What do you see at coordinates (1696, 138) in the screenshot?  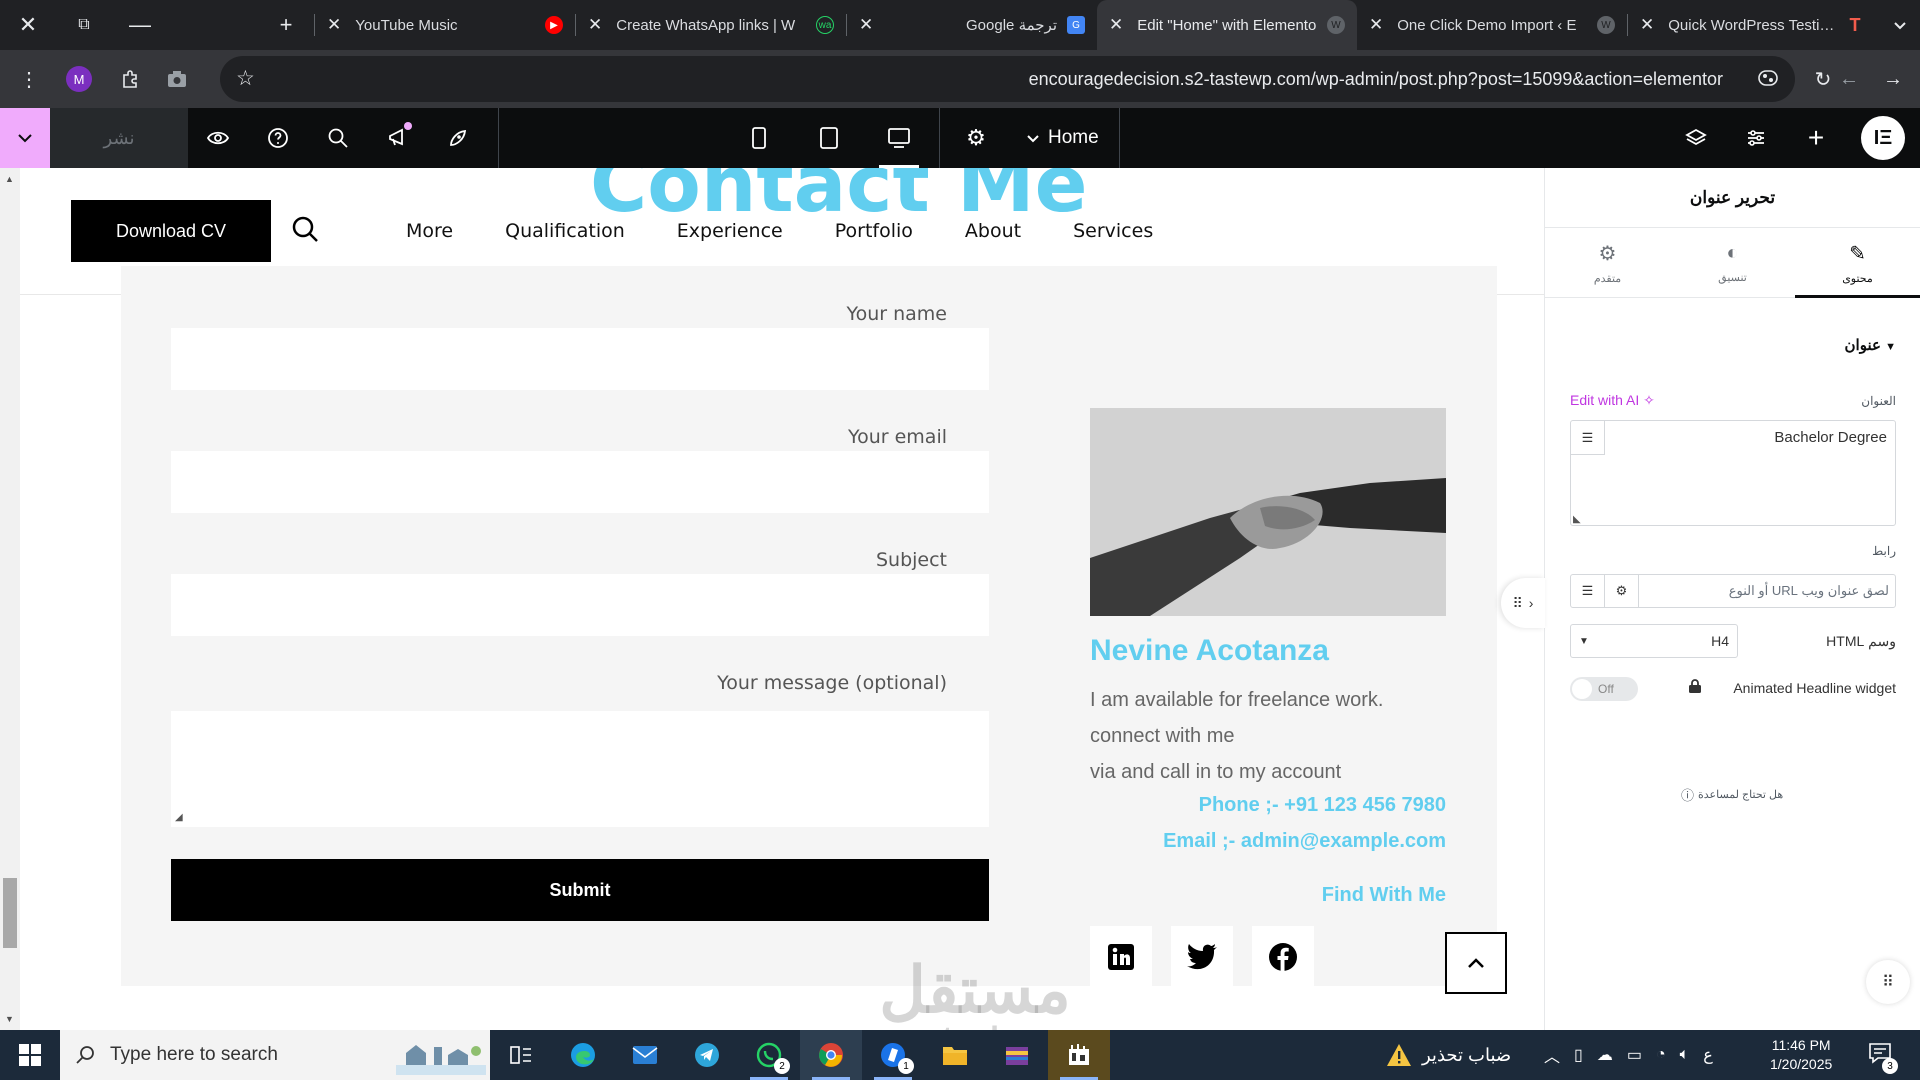 I see `structure-layers-icon` at bounding box center [1696, 138].